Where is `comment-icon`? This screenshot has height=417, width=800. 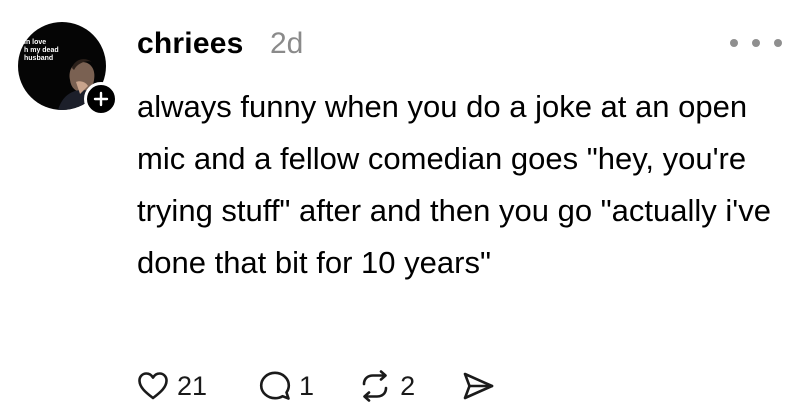
comment-icon is located at coordinates (275, 385).